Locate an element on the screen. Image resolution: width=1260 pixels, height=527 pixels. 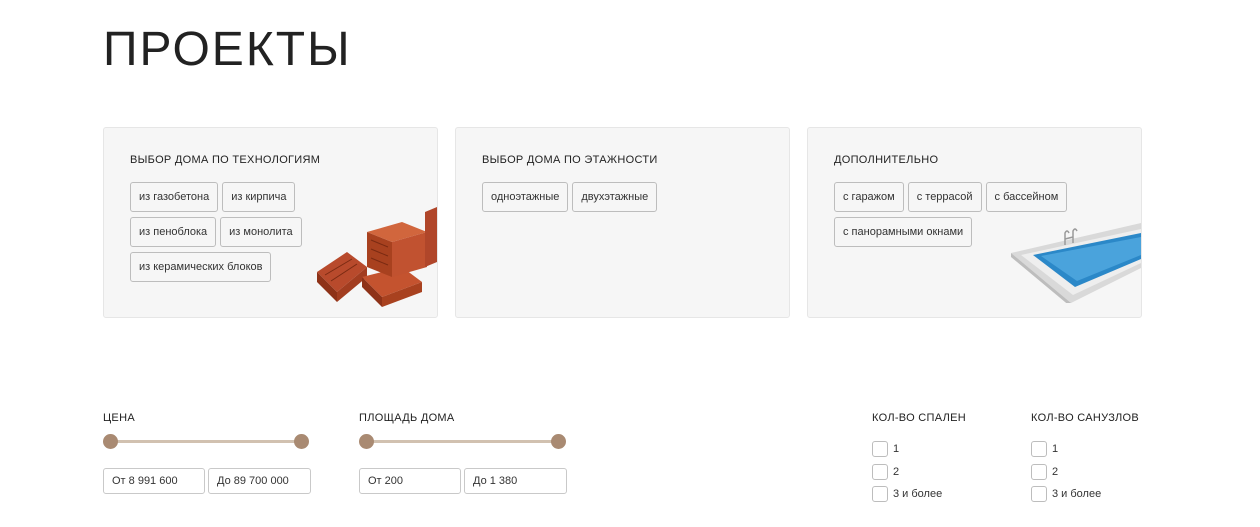
bedrooms-option-3: 3 и более is located at coordinates (907, 494).